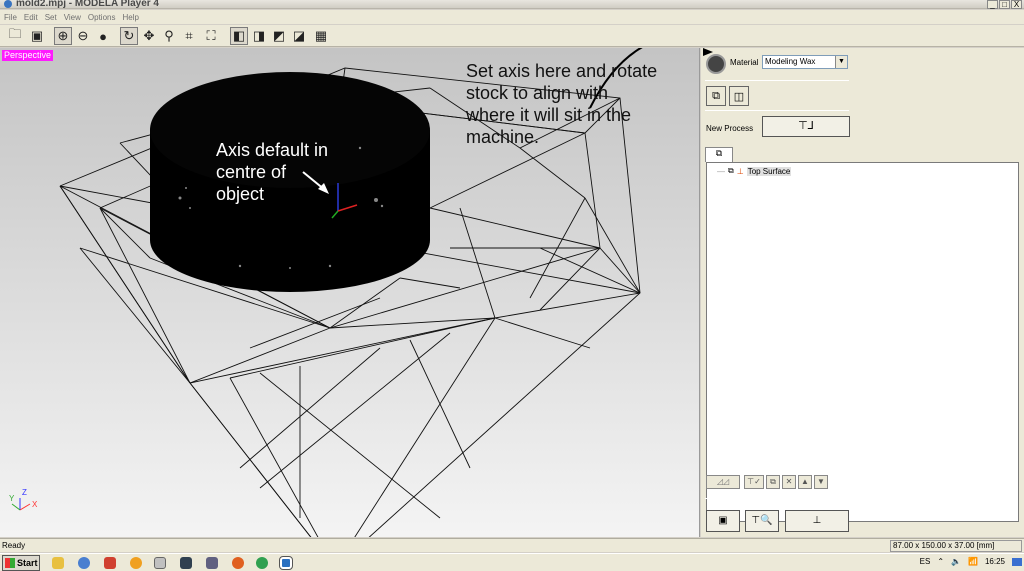 This screenshot has height=571, width=1024. I want to click on menu-options: Options, so click(102, 17).